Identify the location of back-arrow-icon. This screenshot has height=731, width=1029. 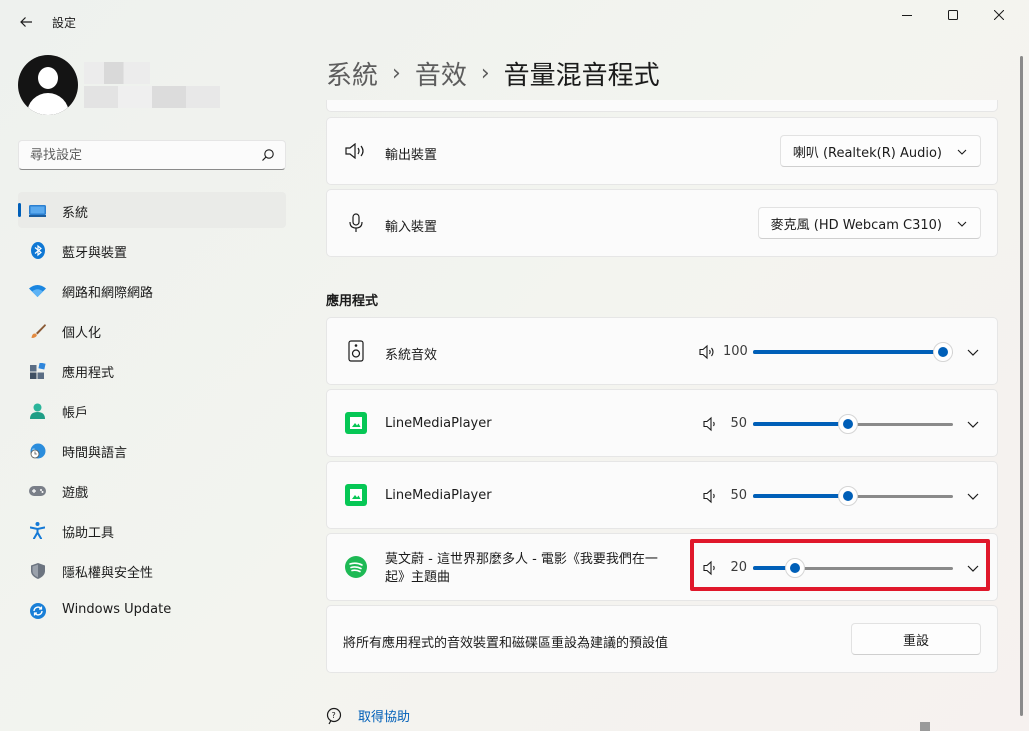
(26, 22).